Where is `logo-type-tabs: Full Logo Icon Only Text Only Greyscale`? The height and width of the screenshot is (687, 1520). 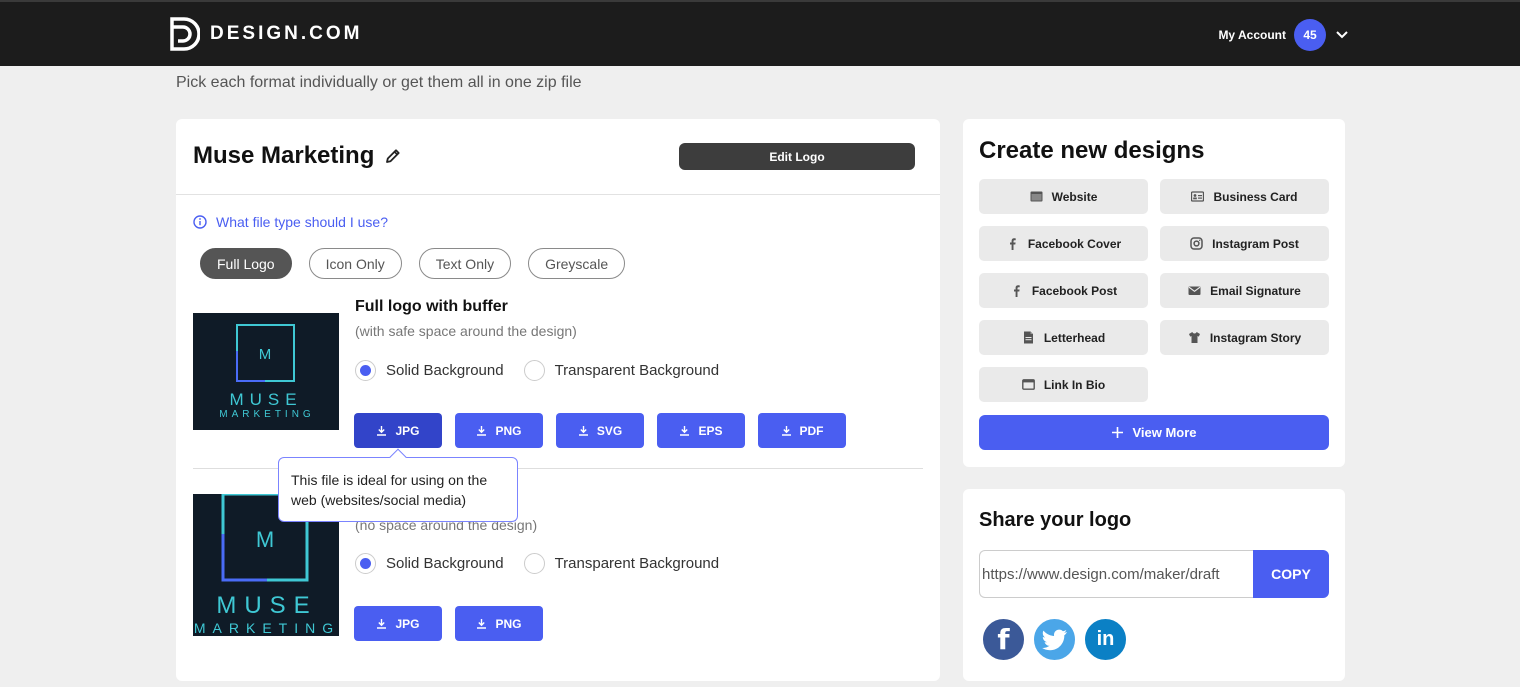 logo-type-tabs: Full Logo Icon Only Text Only Greyscale is located at coordinates (413, 263).